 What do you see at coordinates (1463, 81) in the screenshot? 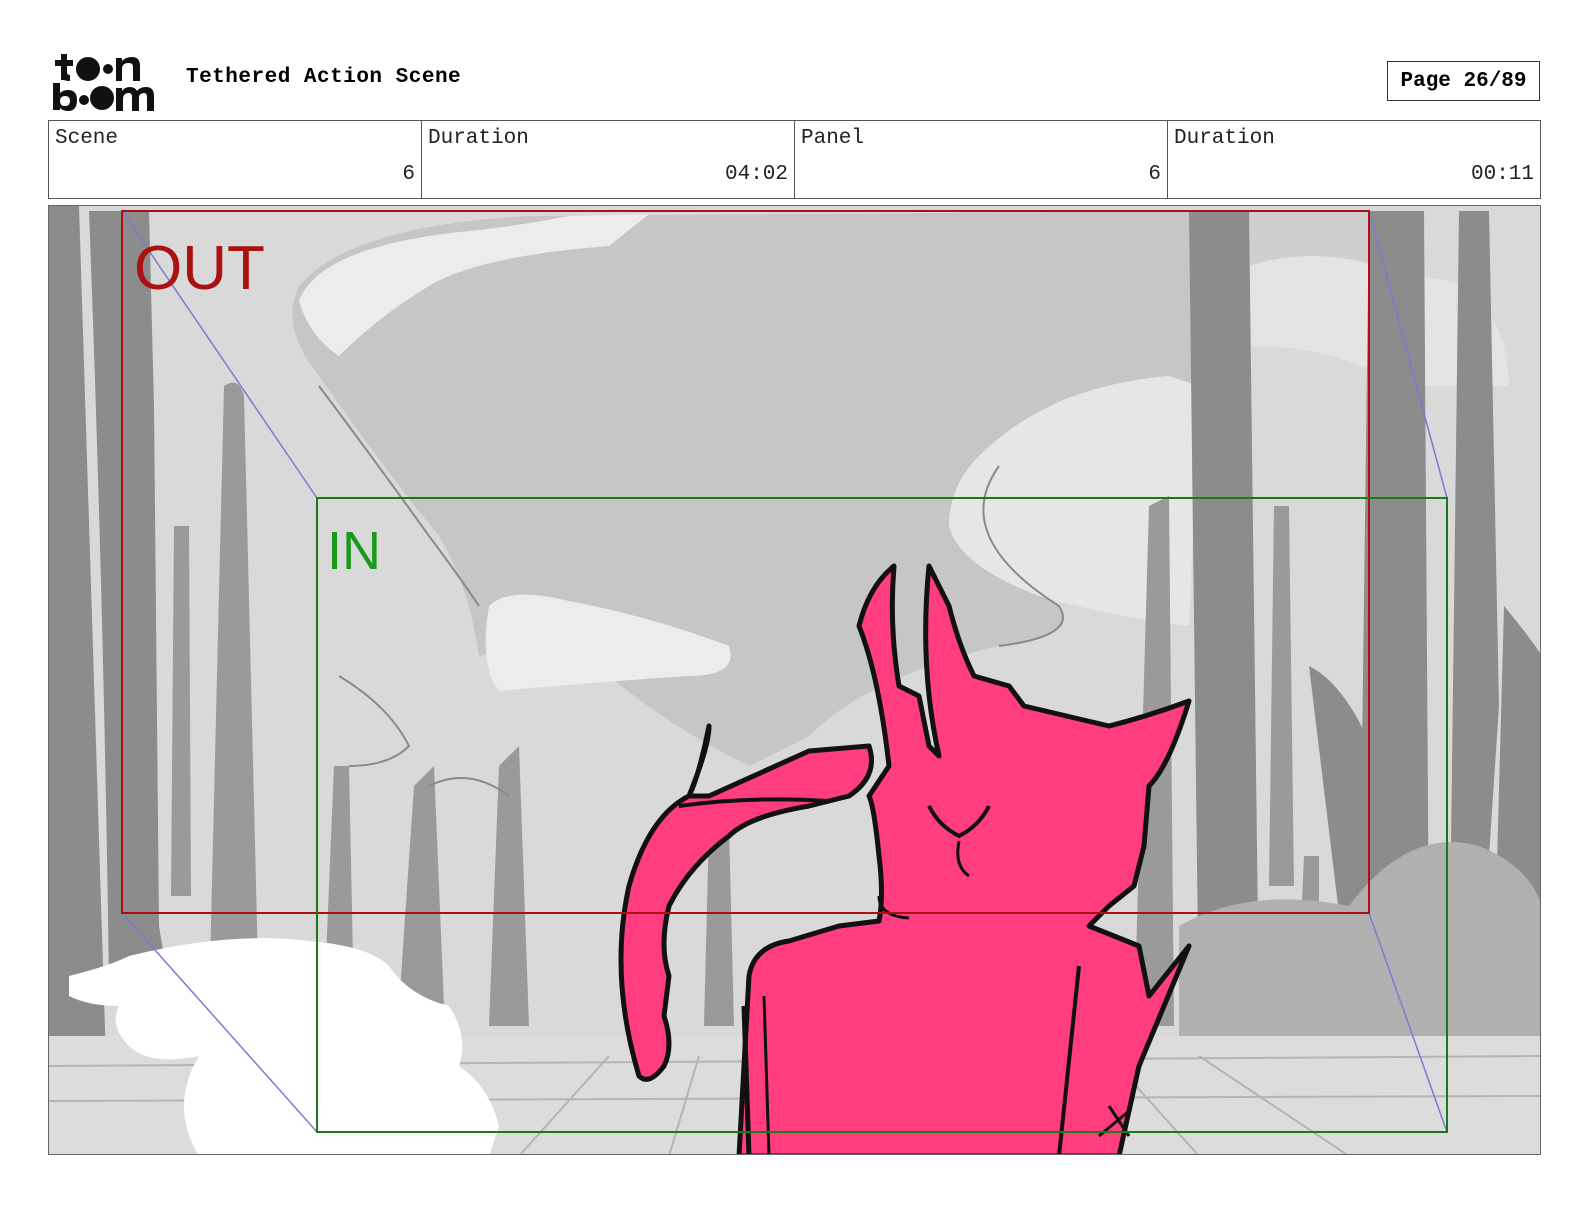
I see `page-number: Page 26/89` at bounding box center [1463, 81].